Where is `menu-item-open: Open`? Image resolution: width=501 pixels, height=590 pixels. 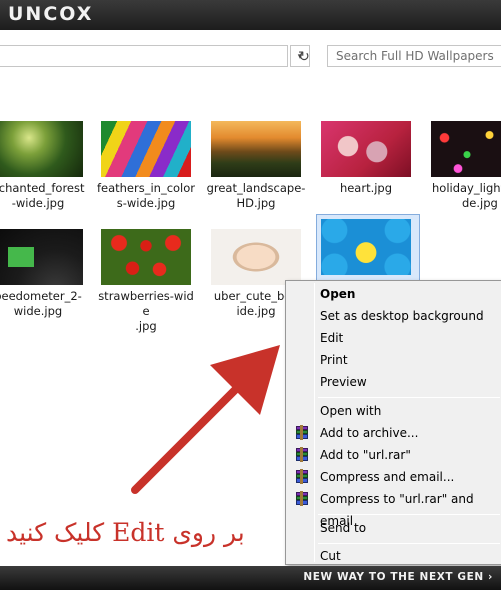 menu-item-open: Open is located at coordinates (395, 294).